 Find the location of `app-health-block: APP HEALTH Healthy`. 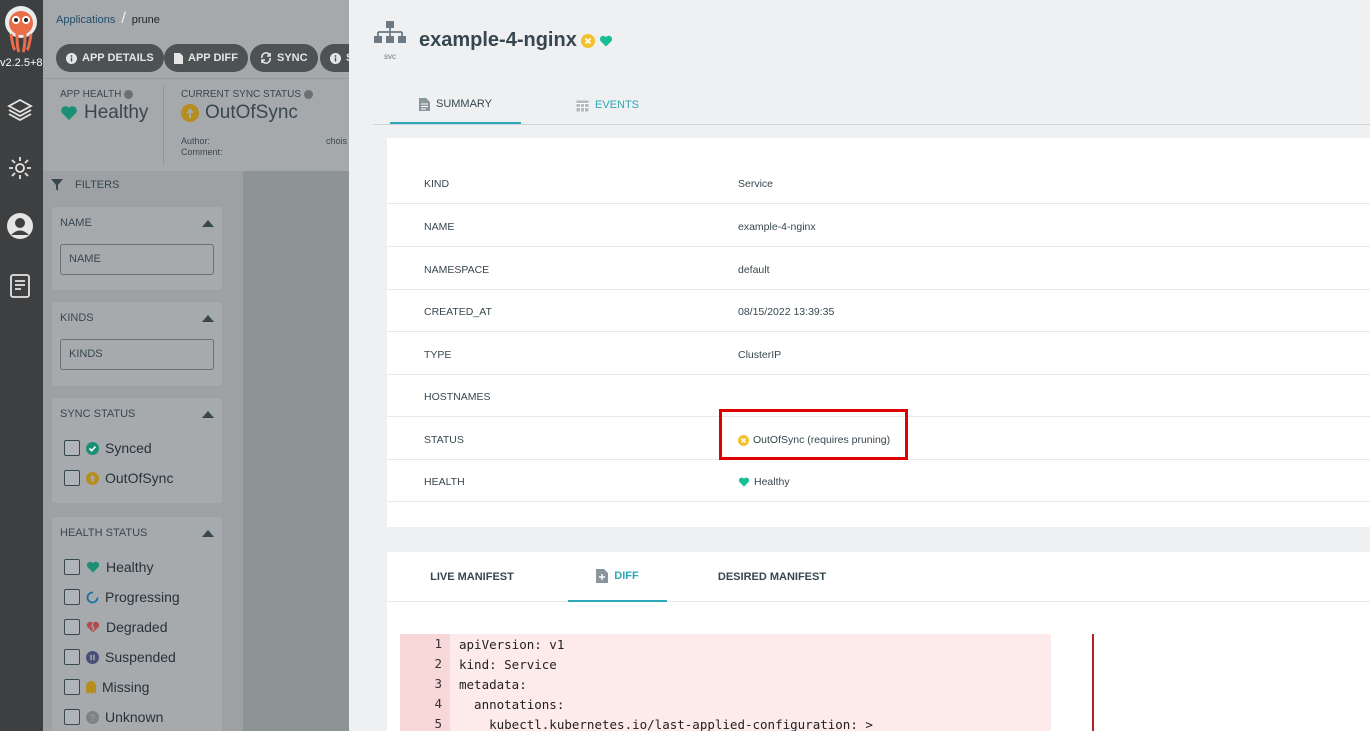

app-health-block: APP HEALTH Healthy is located at coordinates (104, 106).